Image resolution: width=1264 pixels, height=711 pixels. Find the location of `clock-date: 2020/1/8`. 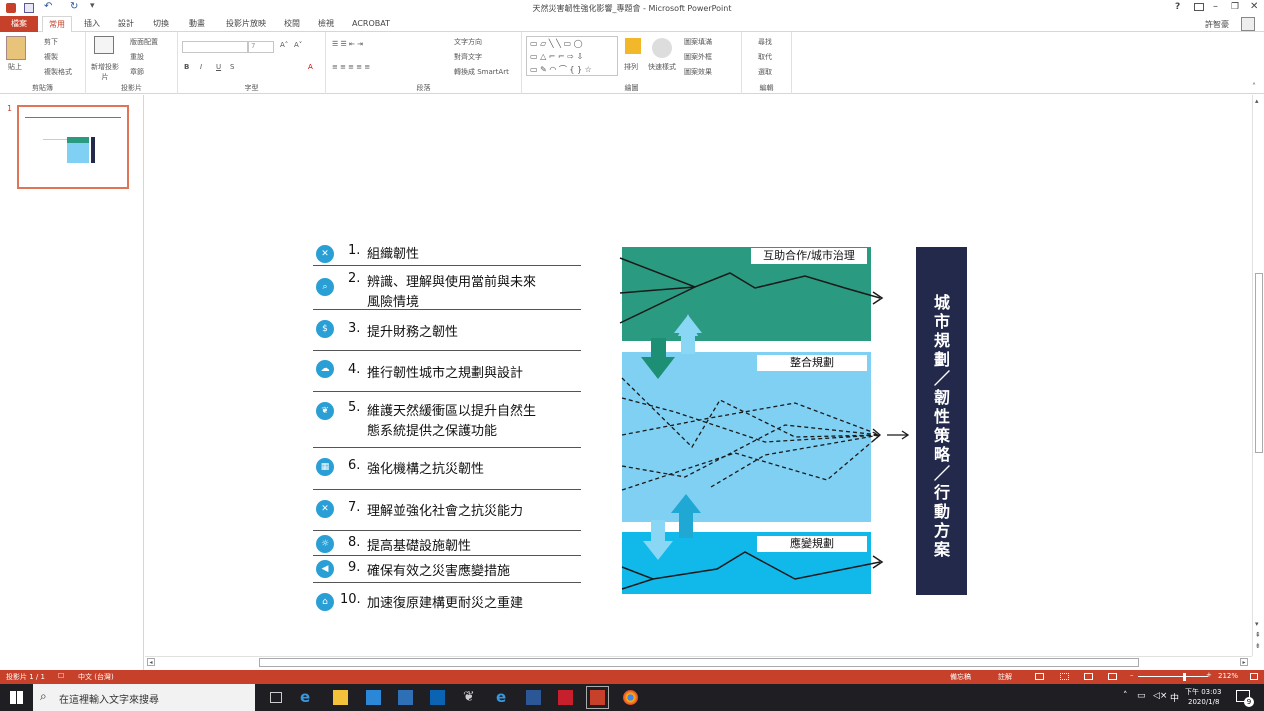

clock-date: 2020/1/8 is located at coordinates (1203, 702).